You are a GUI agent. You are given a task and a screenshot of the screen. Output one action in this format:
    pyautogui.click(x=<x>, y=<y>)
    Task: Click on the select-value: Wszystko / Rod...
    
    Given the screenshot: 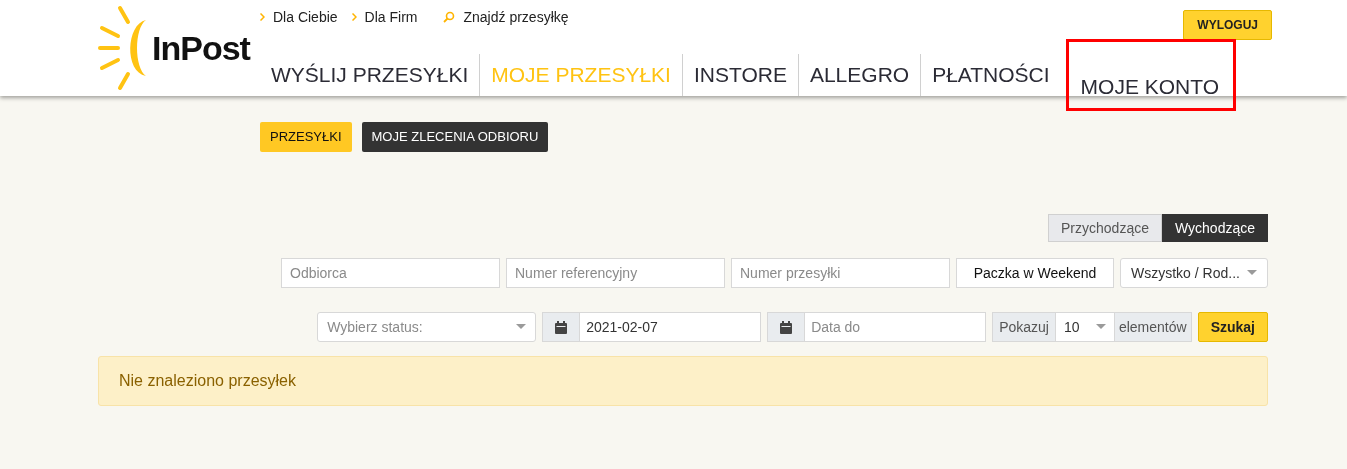 What is the action you would take?
    pyautogui.click(x=1185, y=273)
    